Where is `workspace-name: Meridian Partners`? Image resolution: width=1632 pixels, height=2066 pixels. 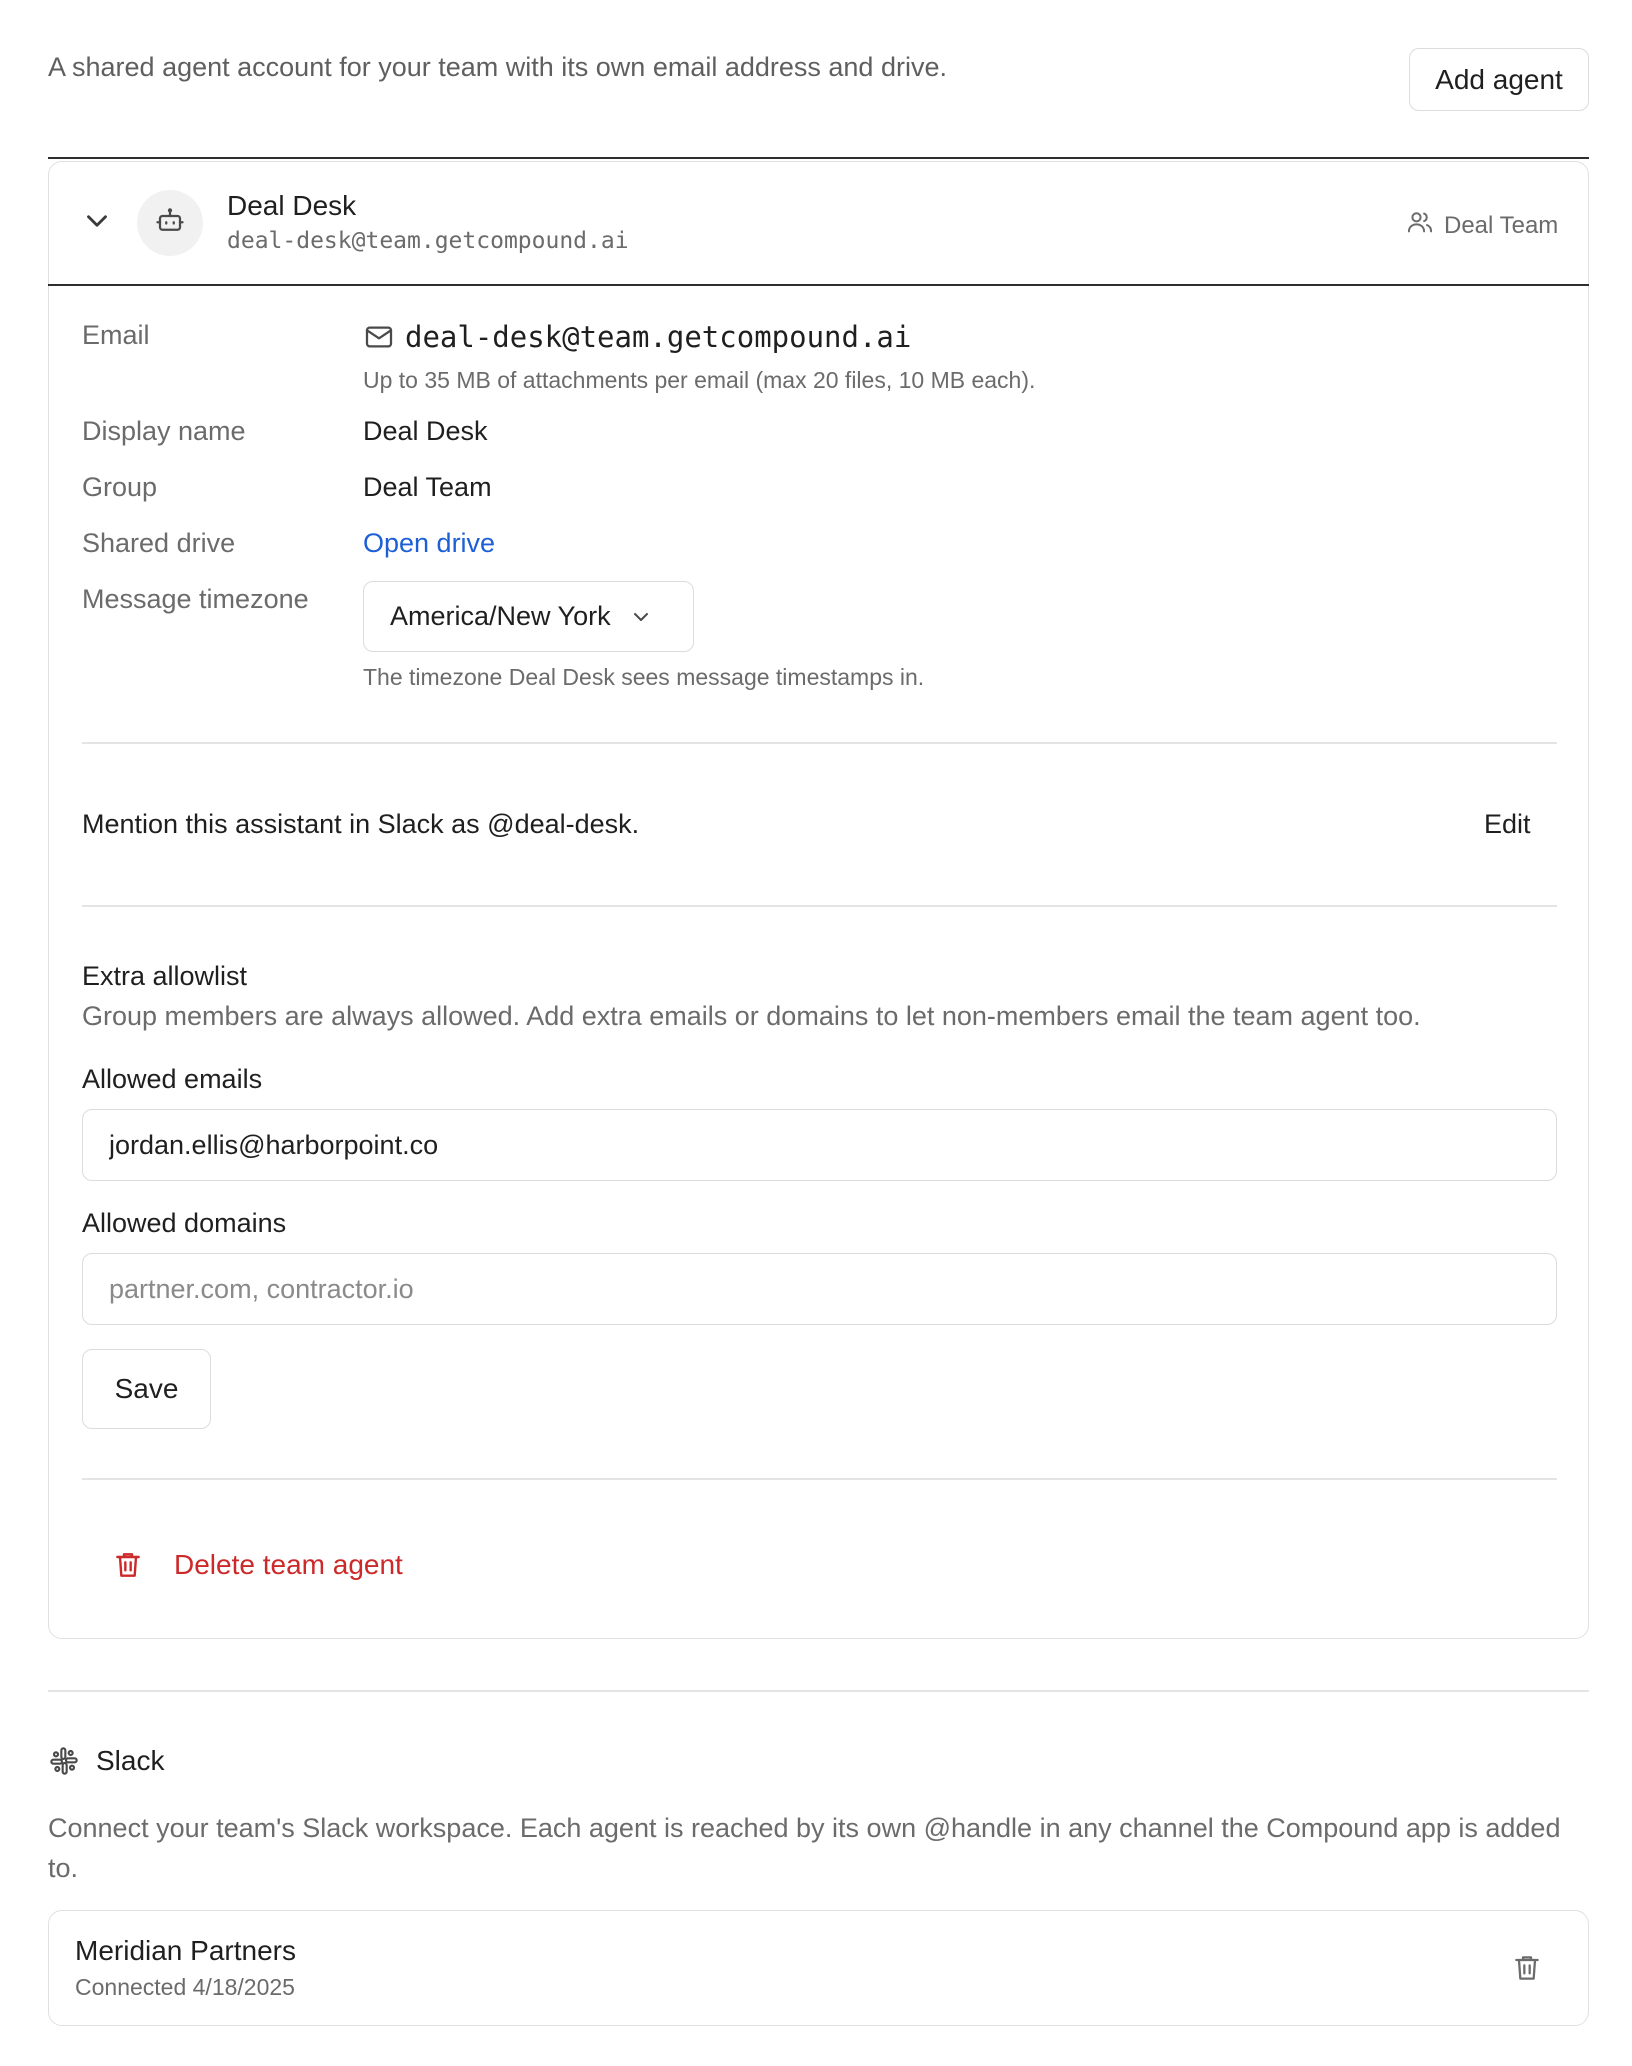
workspace-name: Meridian Partners is located at coordinates (185, 1950).